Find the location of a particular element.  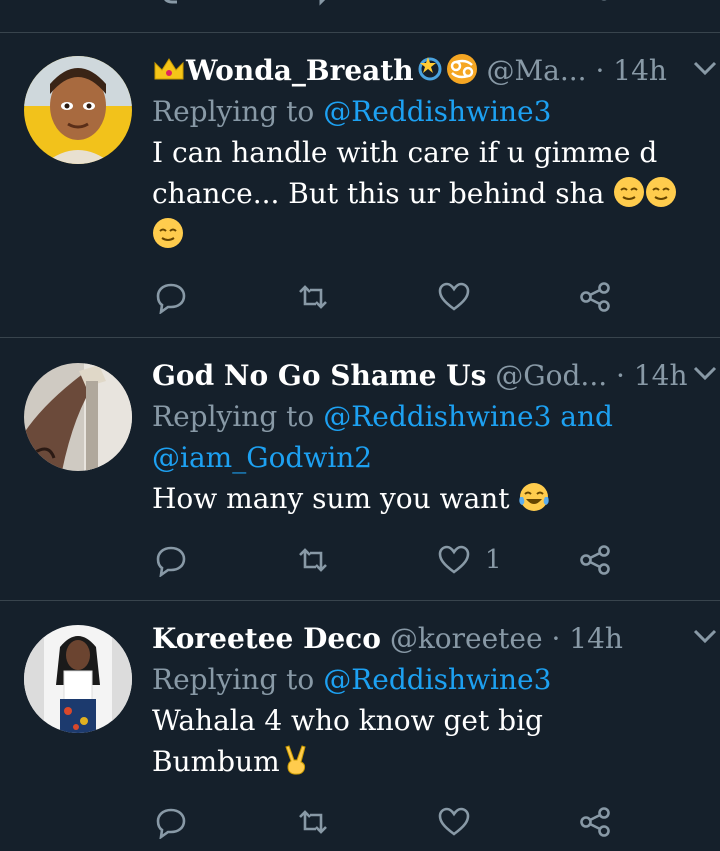

display-name: Wonda_Breath is located at coordinates (300, 70).